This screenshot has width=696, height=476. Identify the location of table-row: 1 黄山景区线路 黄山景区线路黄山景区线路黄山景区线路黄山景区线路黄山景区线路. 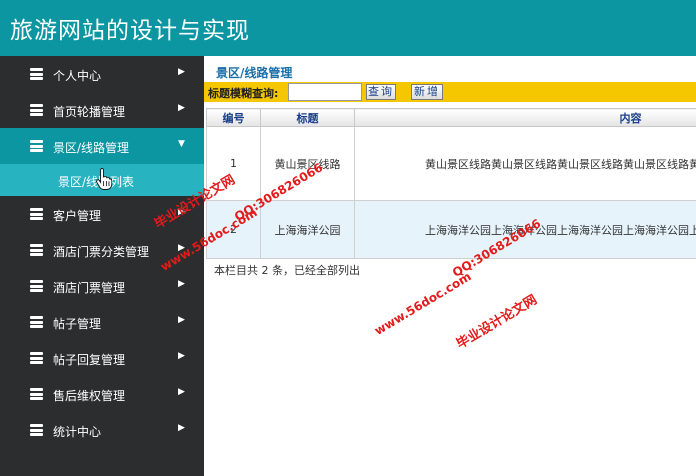
(451, 163).